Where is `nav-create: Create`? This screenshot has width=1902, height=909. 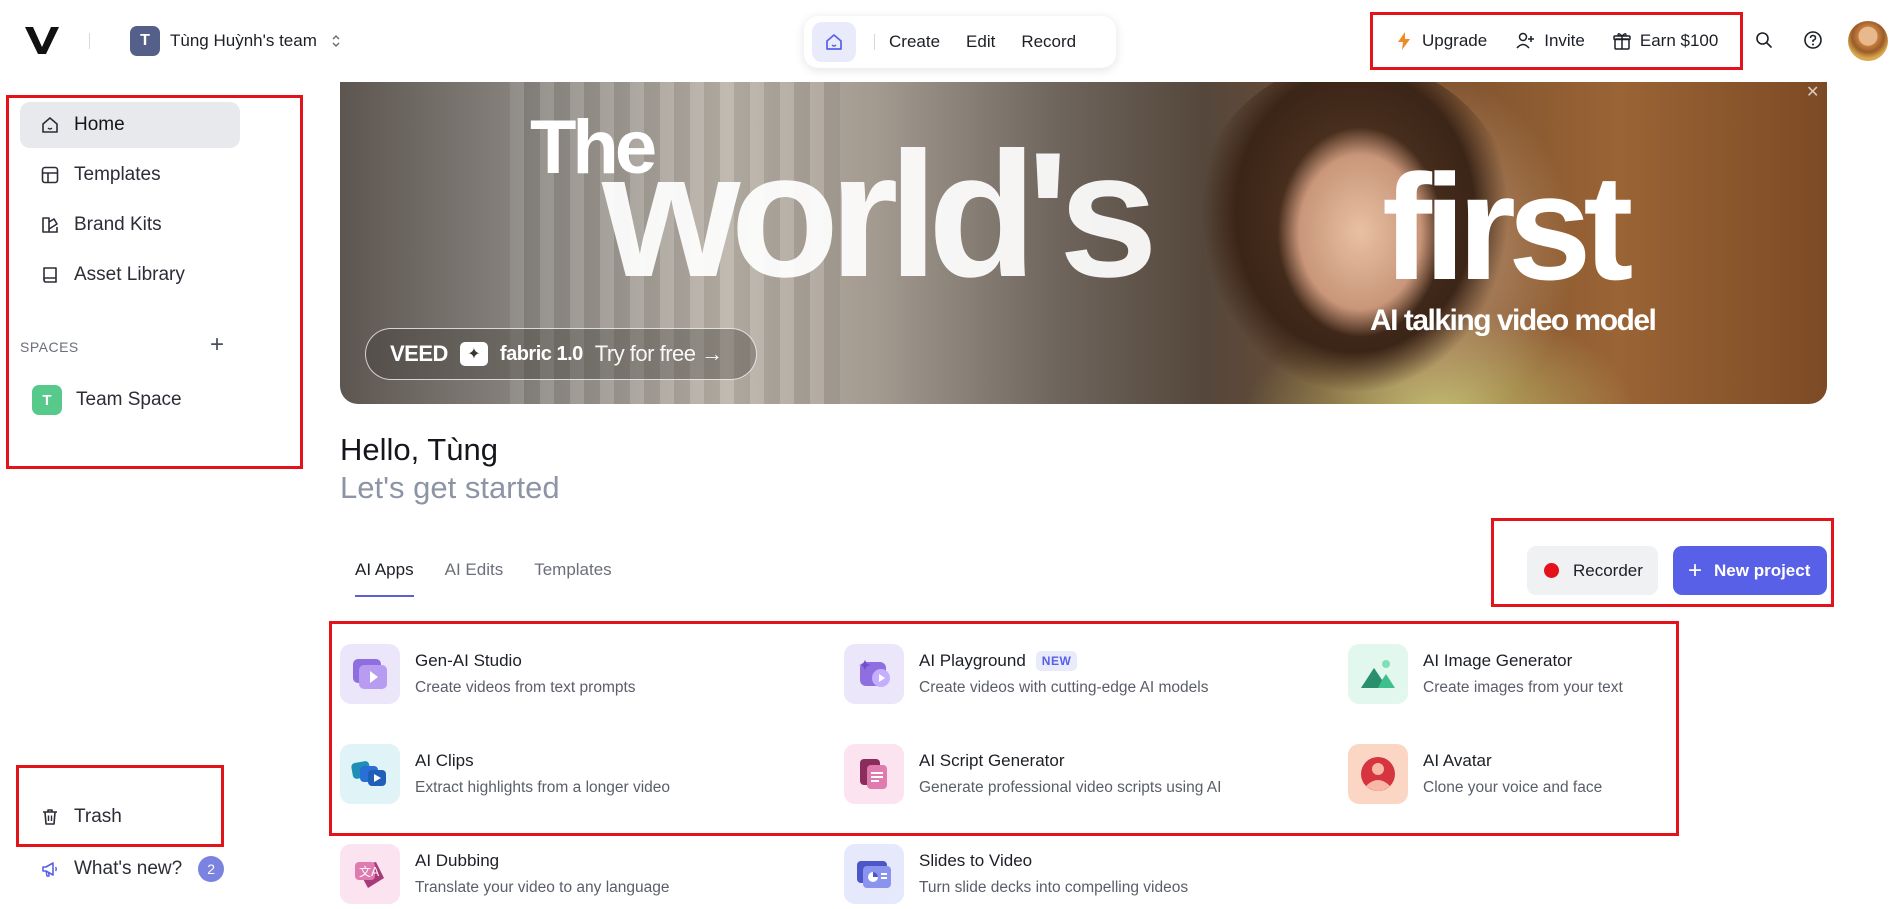 nav-create: Create is located at coordinates (914, 42).